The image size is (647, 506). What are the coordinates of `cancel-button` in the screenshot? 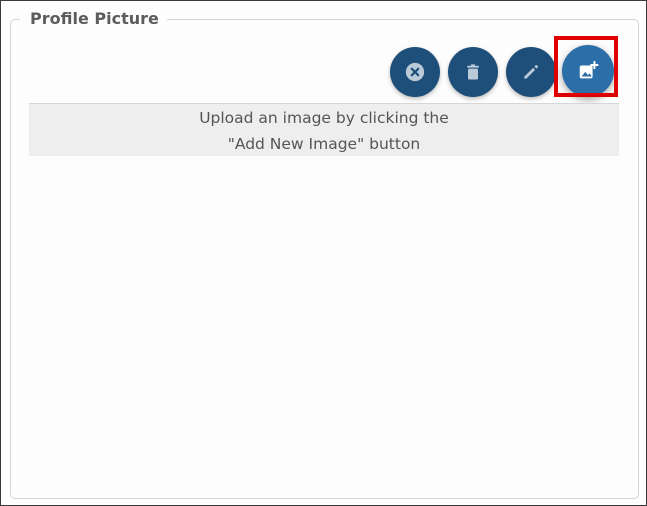 It's located at (415, 72).